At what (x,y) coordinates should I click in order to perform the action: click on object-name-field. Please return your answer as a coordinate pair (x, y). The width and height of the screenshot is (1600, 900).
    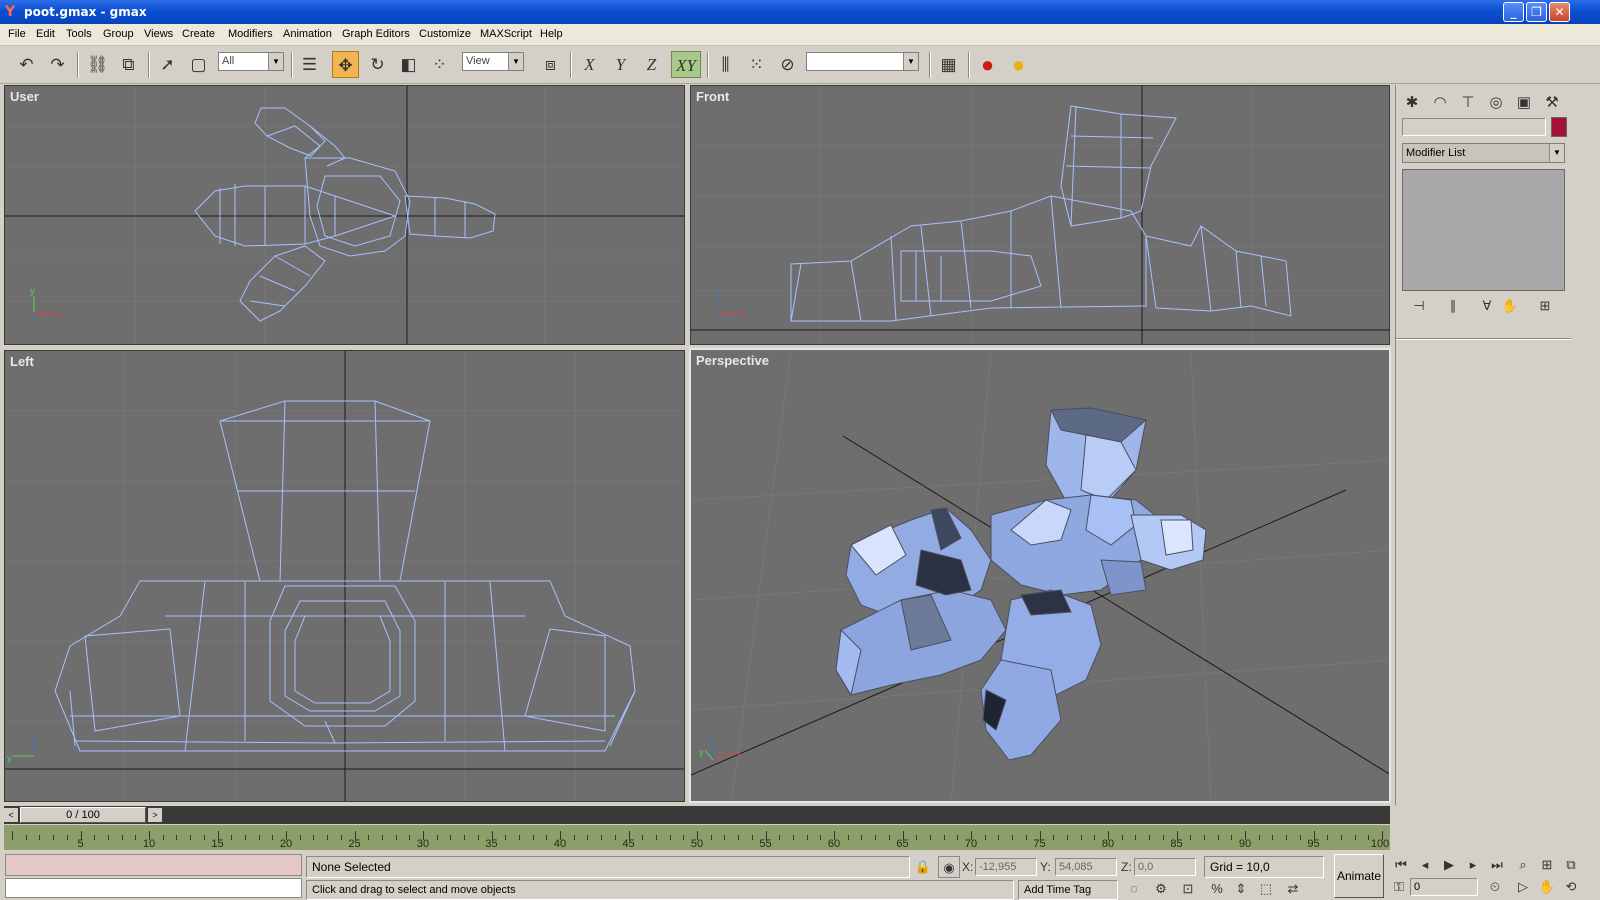
    Looking at the image, I should click on (1474, 127).